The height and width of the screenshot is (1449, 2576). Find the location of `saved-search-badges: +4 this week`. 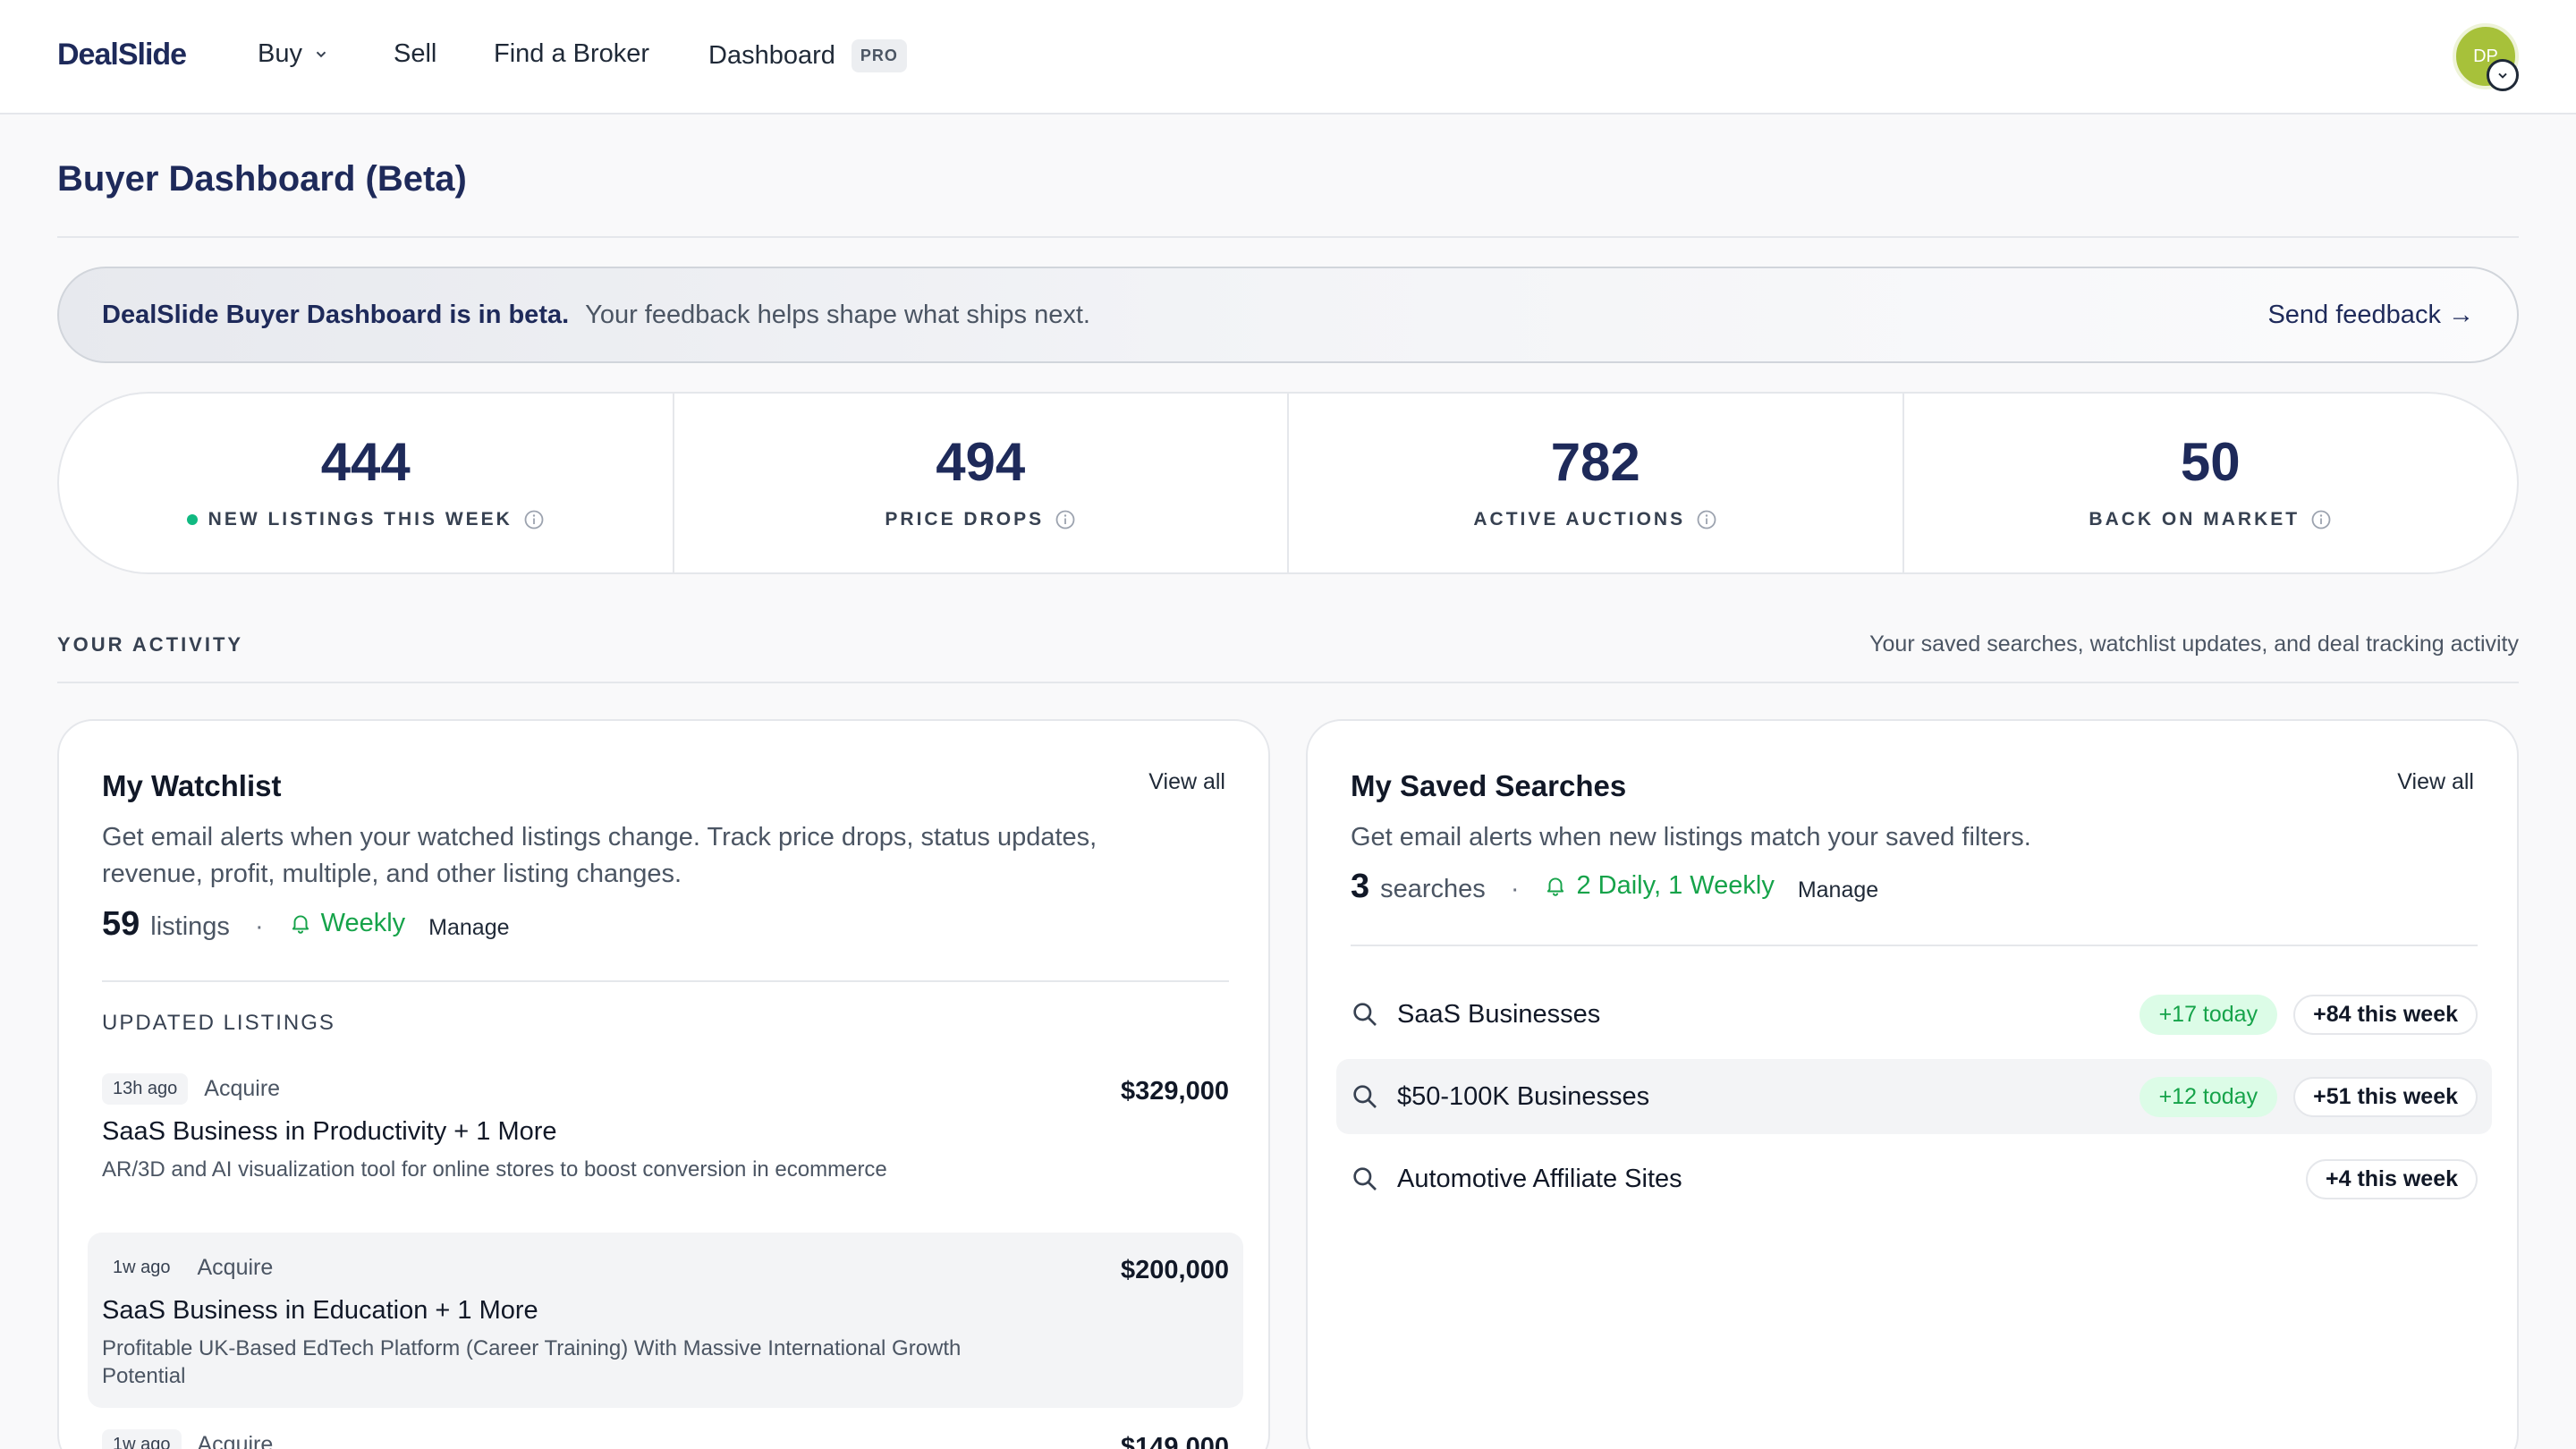

saved-search-badges: +4 this week is located at coordinates (2392, 1178).